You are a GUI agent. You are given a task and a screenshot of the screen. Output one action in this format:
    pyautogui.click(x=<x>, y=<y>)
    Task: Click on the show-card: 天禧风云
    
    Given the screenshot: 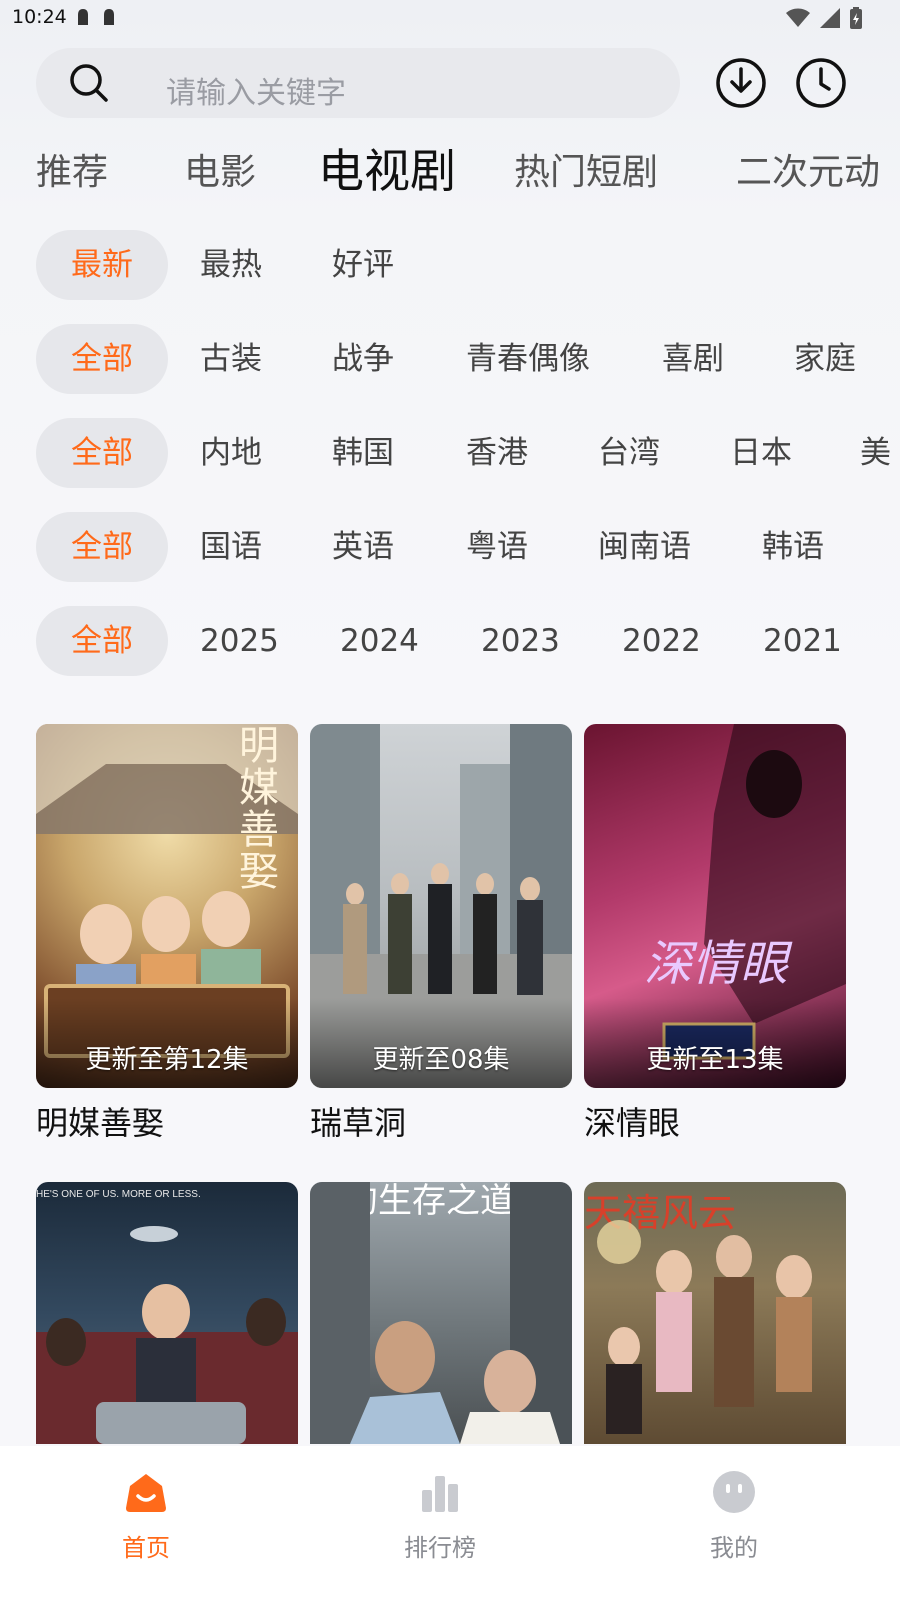 What is the action you would take?
    pyautogui.click(x=715, y=1313)
    